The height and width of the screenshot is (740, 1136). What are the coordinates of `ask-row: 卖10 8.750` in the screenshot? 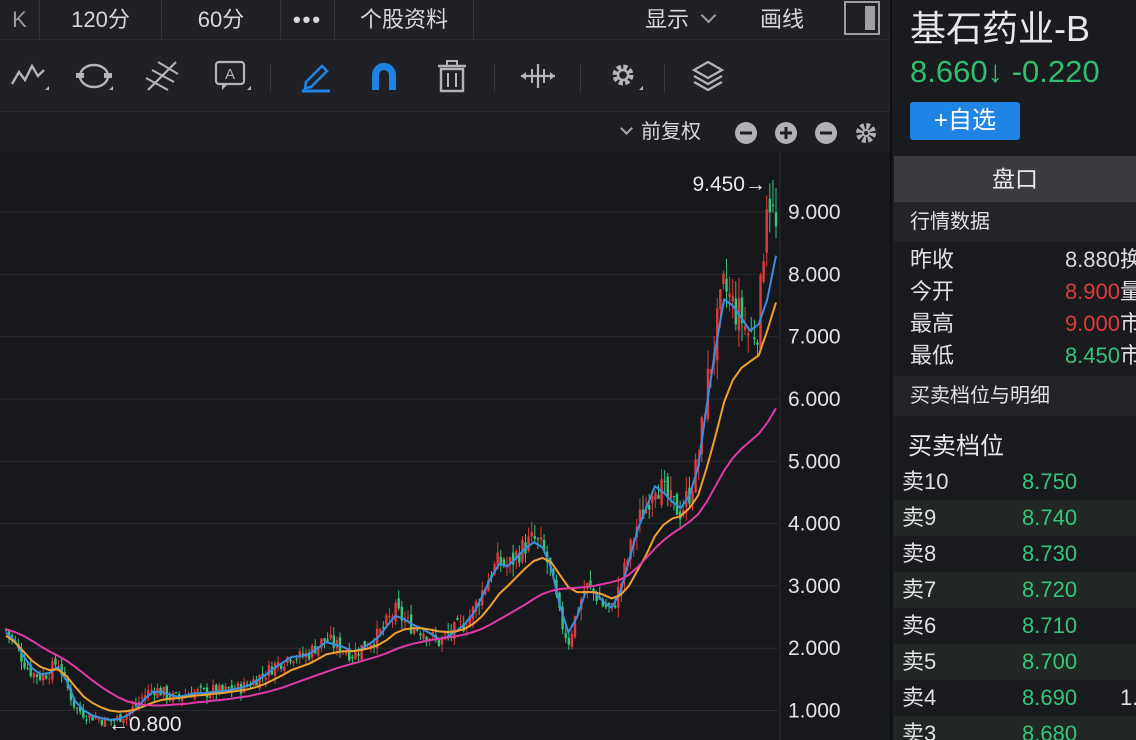 It's located at (1015, 482).